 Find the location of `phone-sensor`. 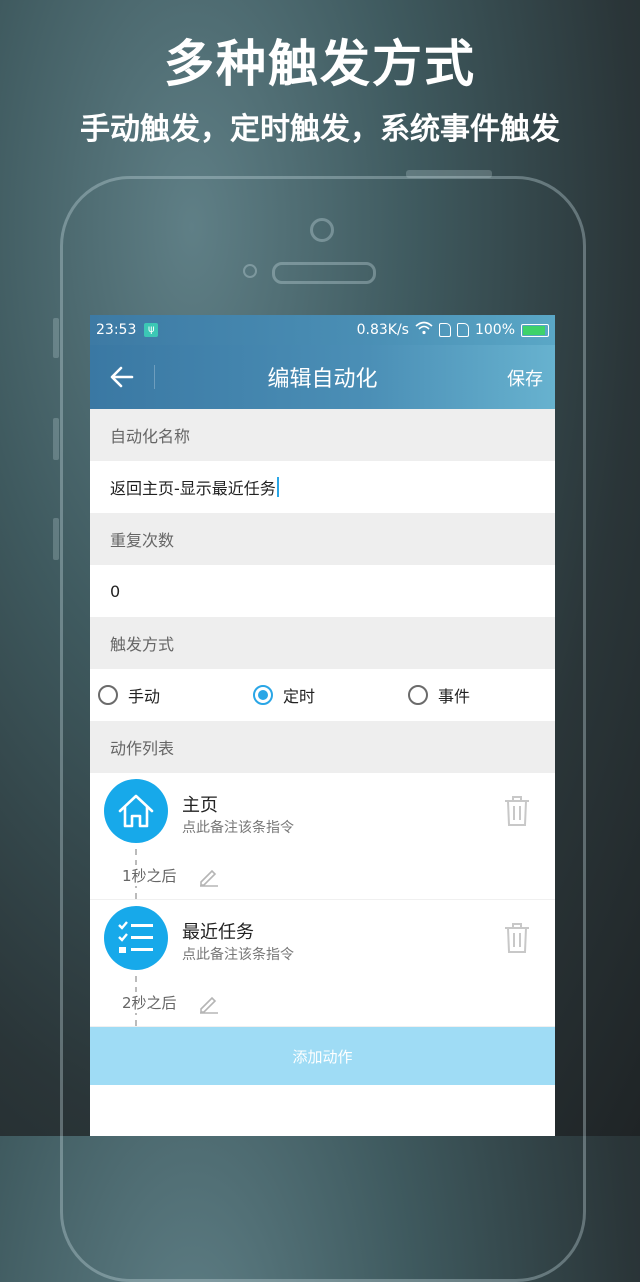

phone-sensor is located at coordinates (250, 271).